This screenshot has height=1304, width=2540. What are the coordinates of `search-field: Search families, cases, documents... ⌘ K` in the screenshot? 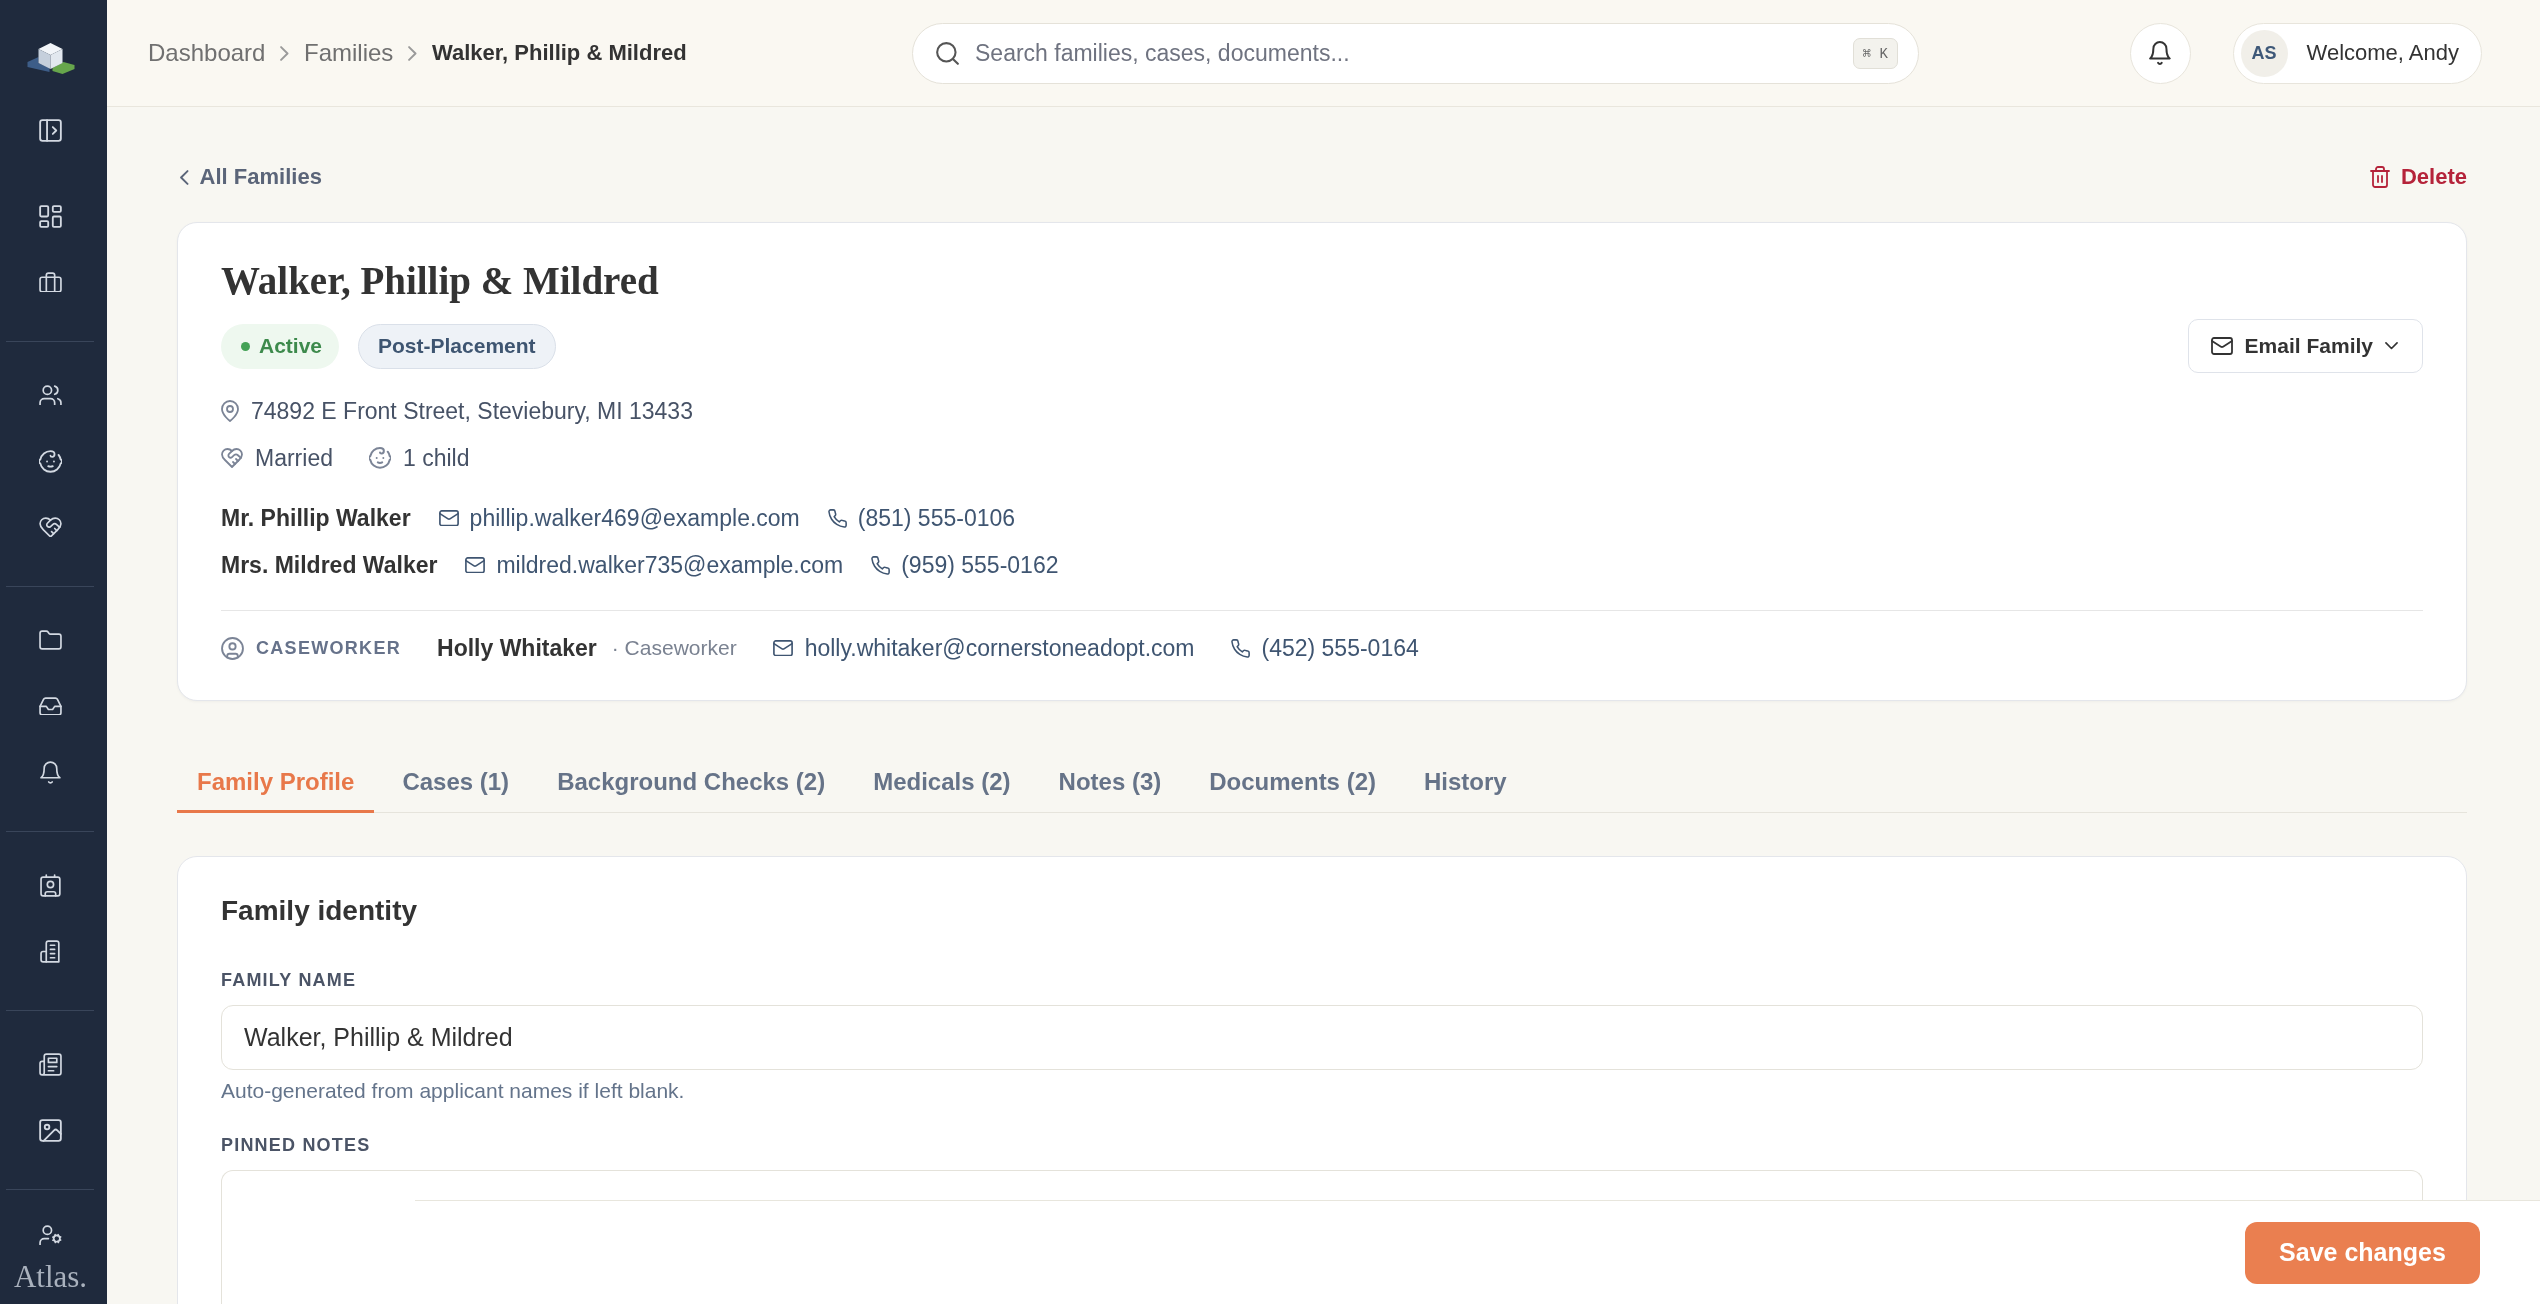 It's located at (1415, 53).